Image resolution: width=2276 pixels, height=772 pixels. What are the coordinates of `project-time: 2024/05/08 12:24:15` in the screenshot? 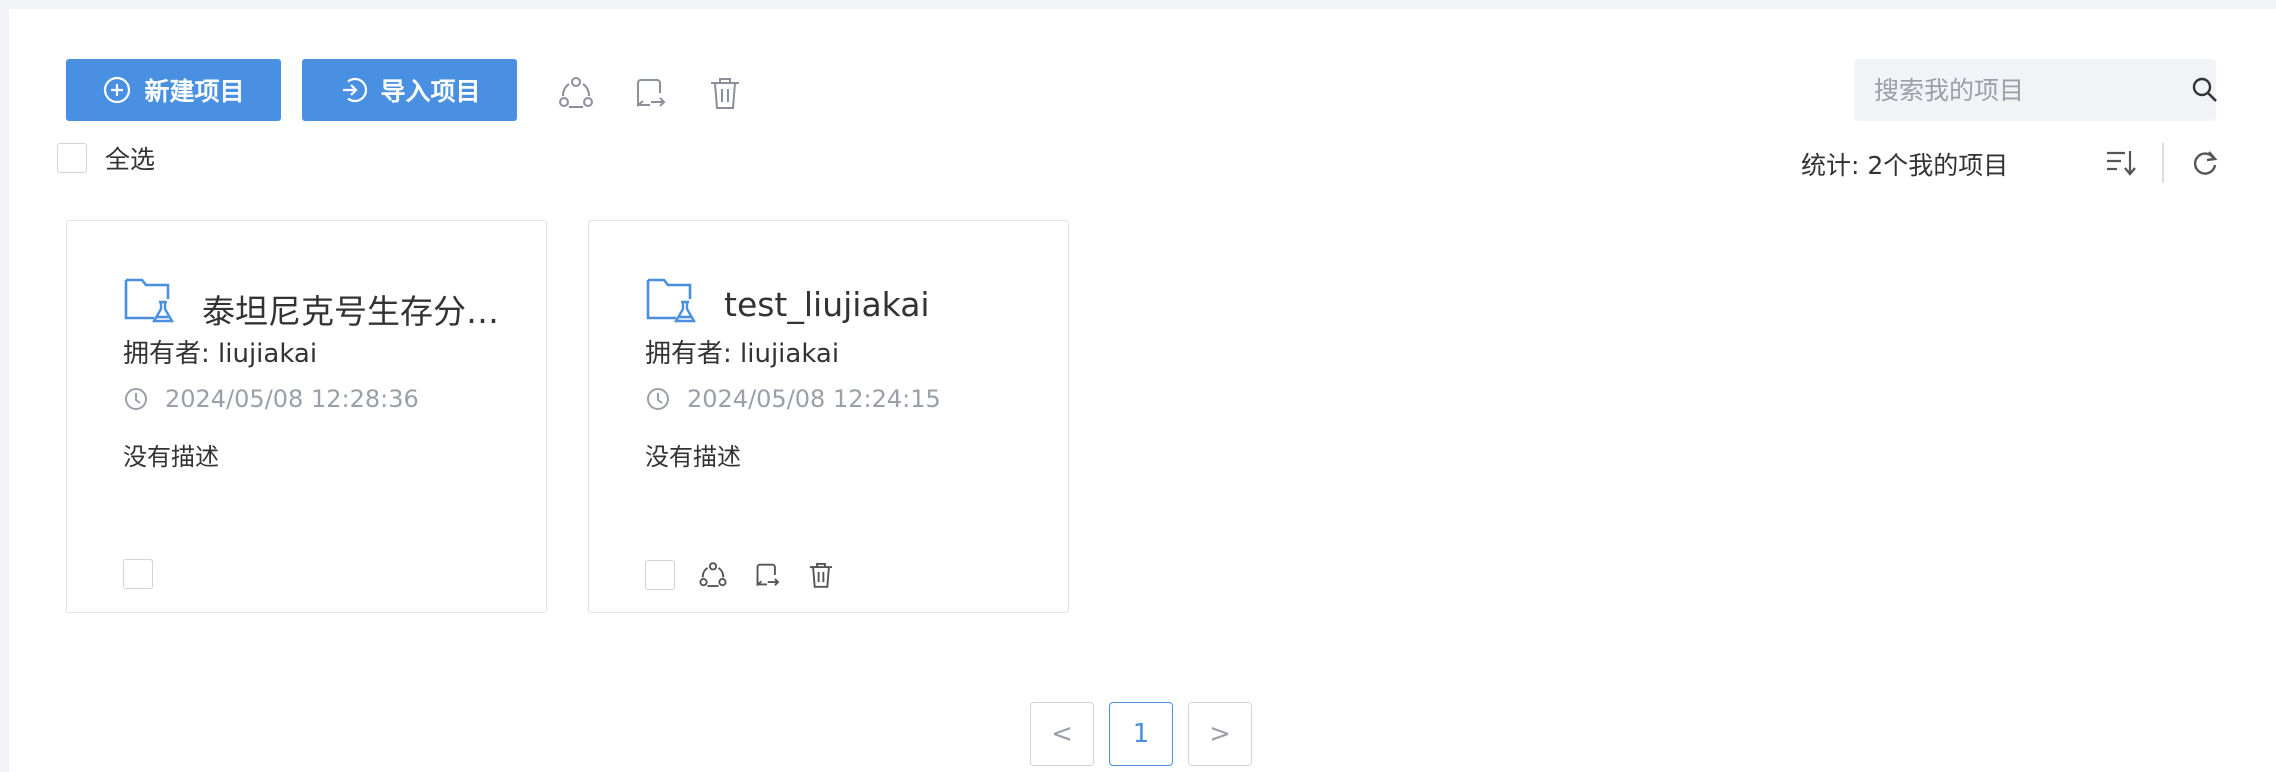 It's located at (814, 399).